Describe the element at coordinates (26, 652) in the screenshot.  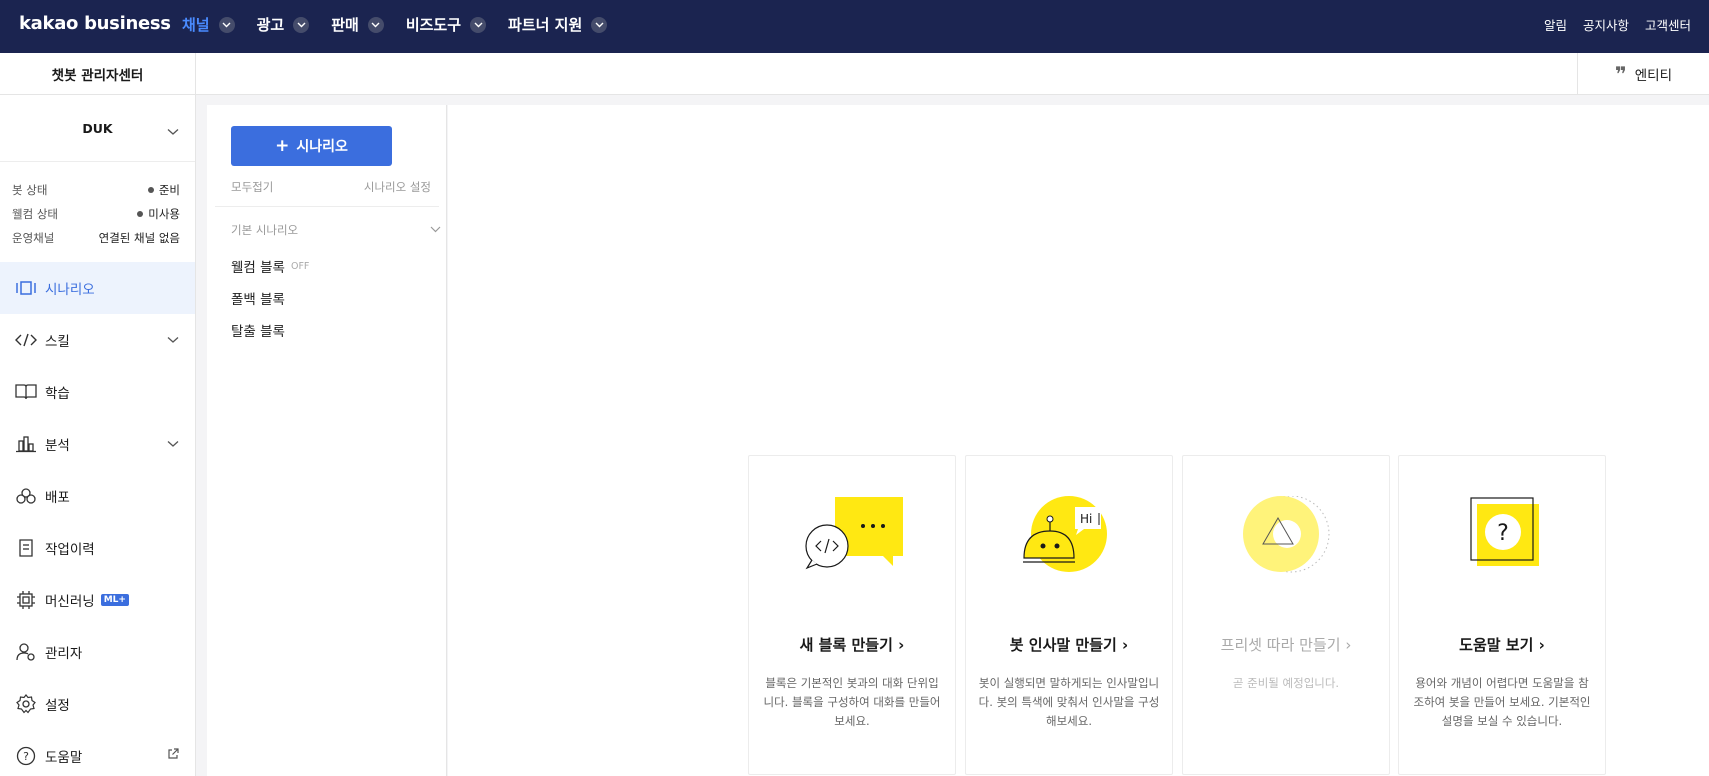
I see `admin-icon` at that location.